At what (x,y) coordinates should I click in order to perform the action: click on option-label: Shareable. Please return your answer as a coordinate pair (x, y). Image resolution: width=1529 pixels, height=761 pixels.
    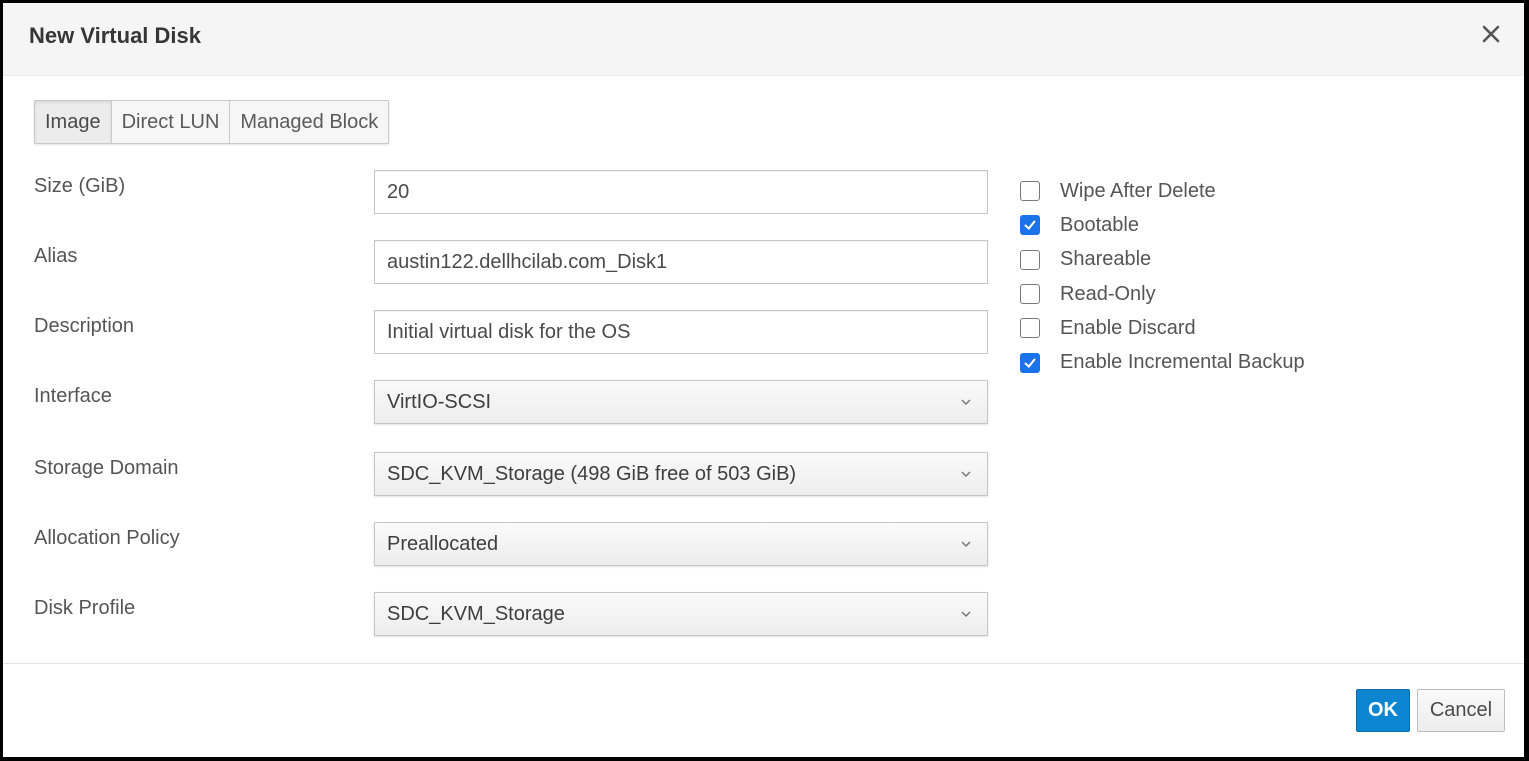
    Looking at the image, I should click on (1106, 259).